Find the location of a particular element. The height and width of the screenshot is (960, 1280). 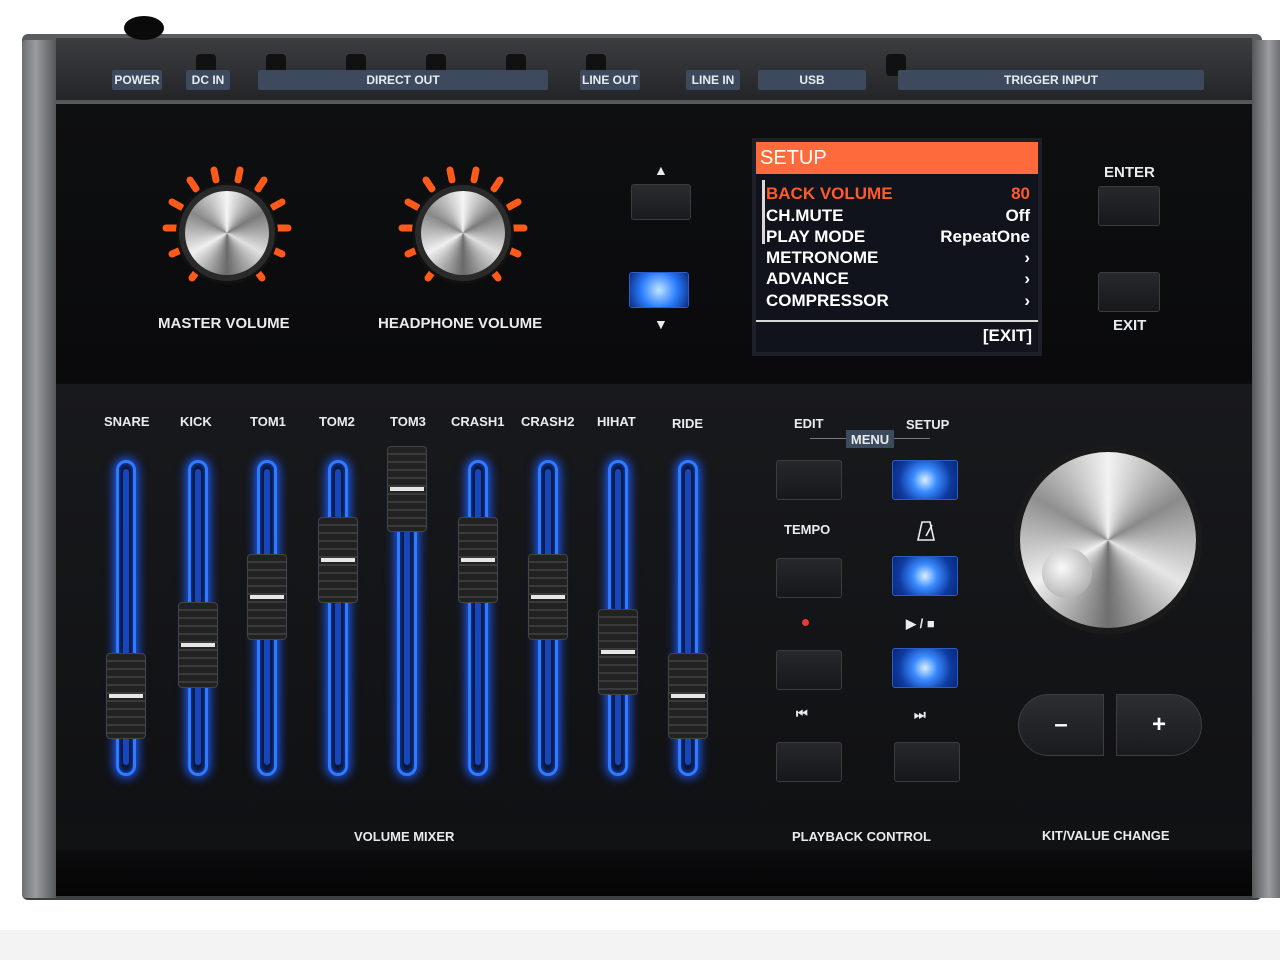

port-label-dc-in: DC IN is located at coordinates (208, 80).